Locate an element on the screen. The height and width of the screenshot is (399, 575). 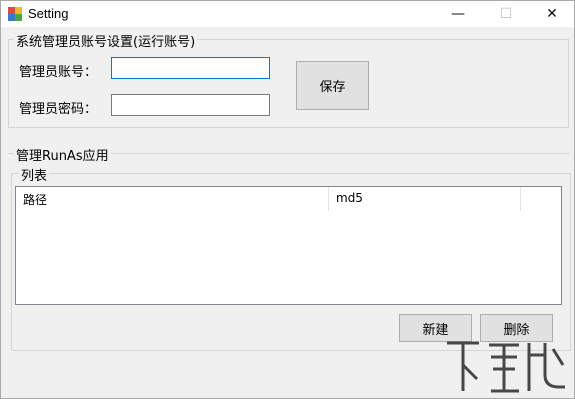
close-icon: ✕ is located at coordinates (552, 14).